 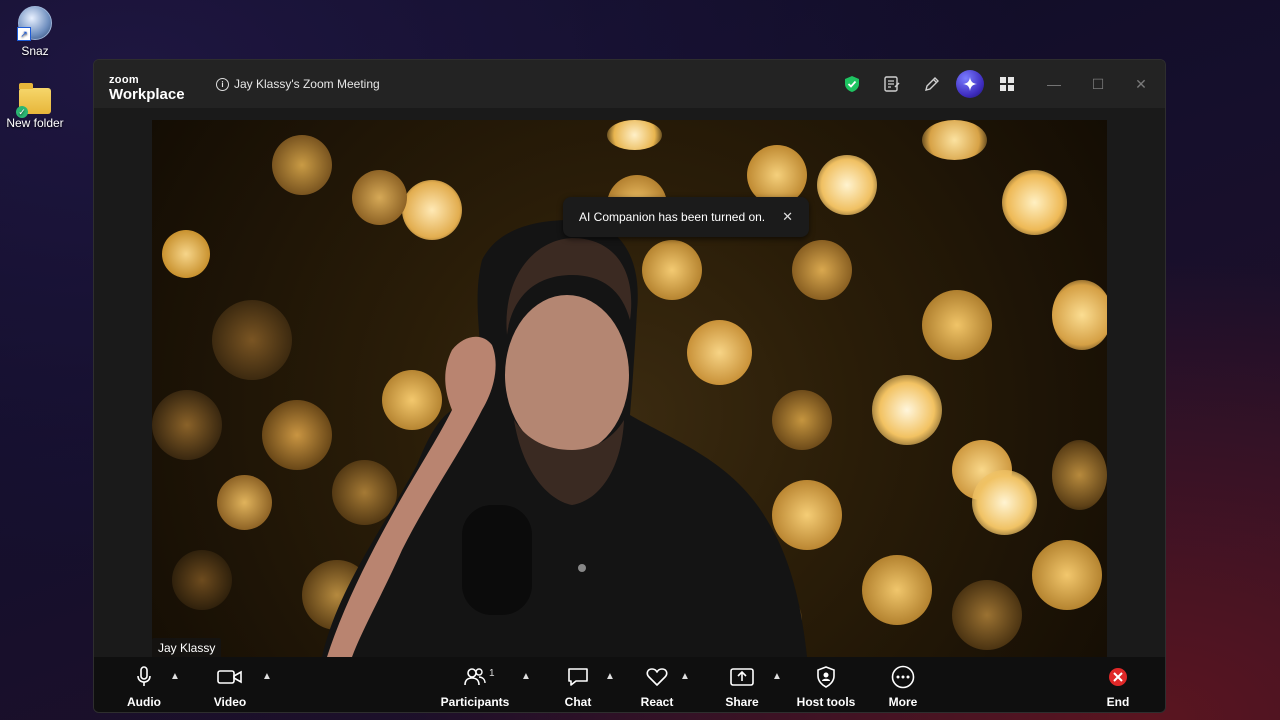 I want to click on apps-icon, so click(x=1007, y=84).